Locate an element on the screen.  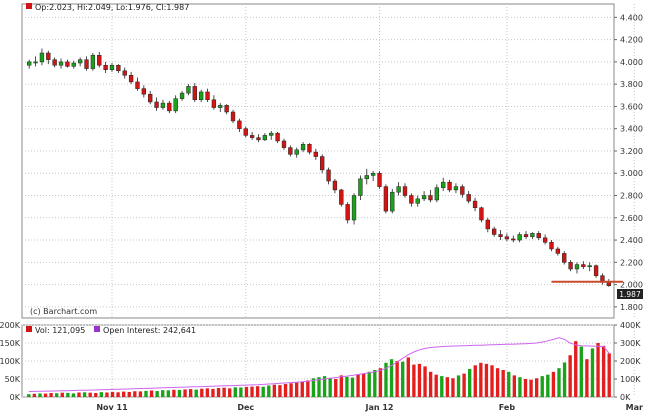
date-axis: Nov 11DecJan 12FebMarApr is located at coordinates (369, 407).